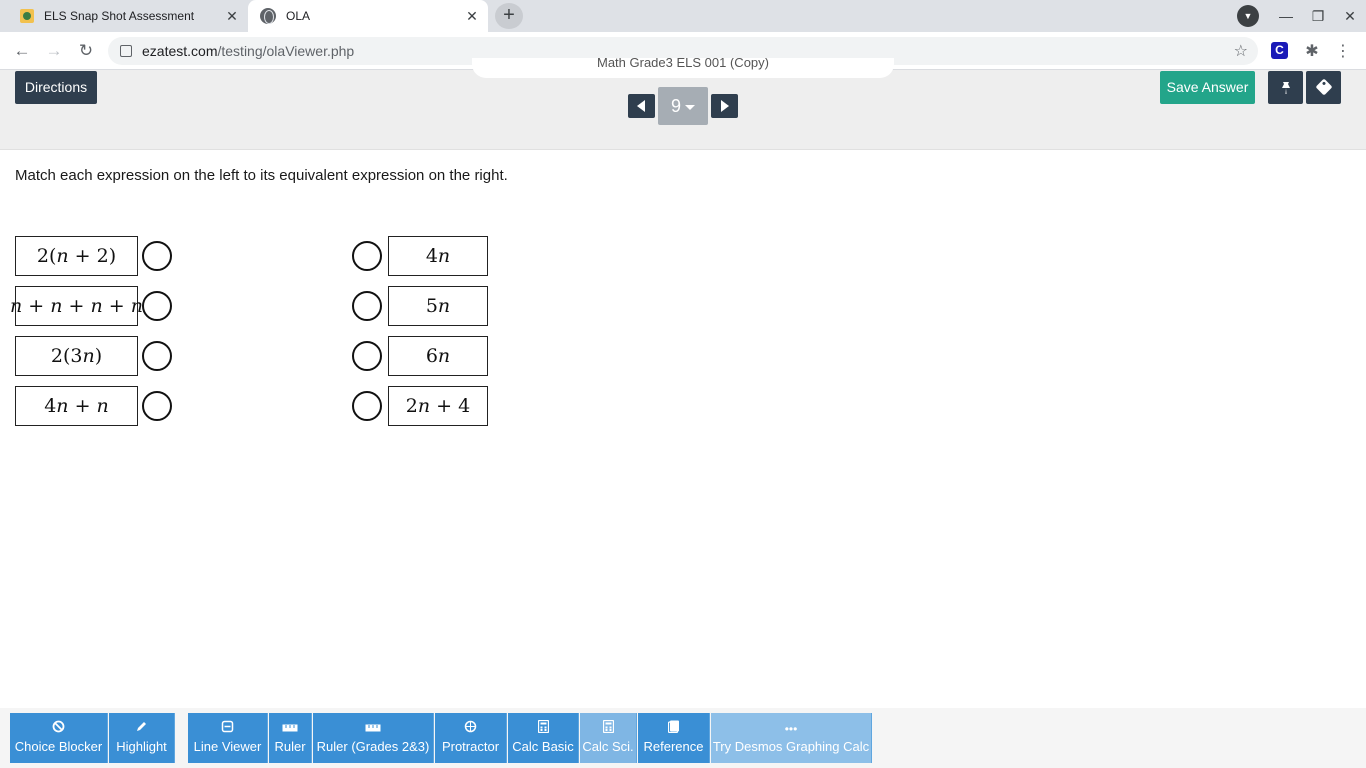 This screenshot has width=1366, height=768. What do you see at coordinates (1312, 51) in the screenshot?
I see `extensions-puzzle-icon: ✱` at bounding box center [1312, 51].